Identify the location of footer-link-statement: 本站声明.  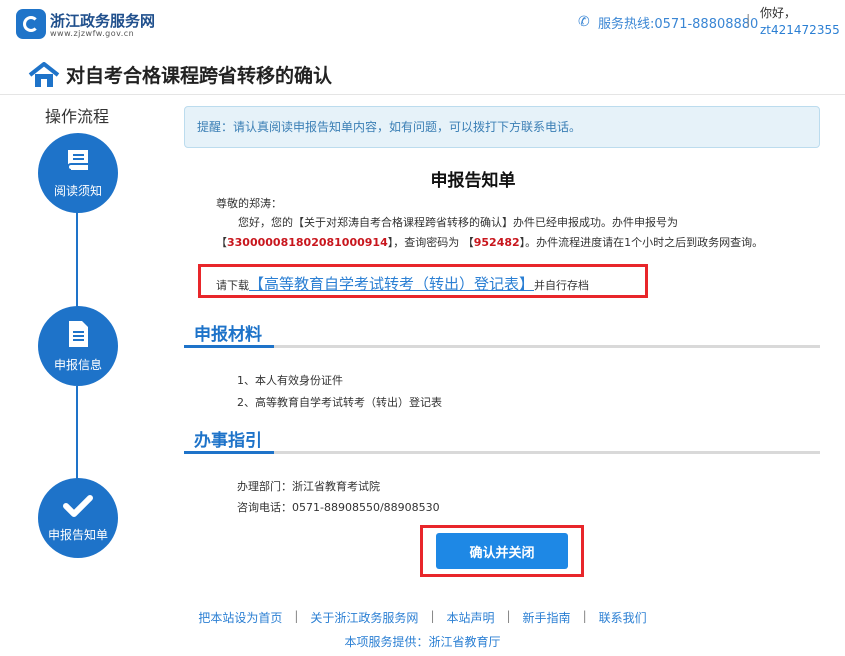
(470, 617).